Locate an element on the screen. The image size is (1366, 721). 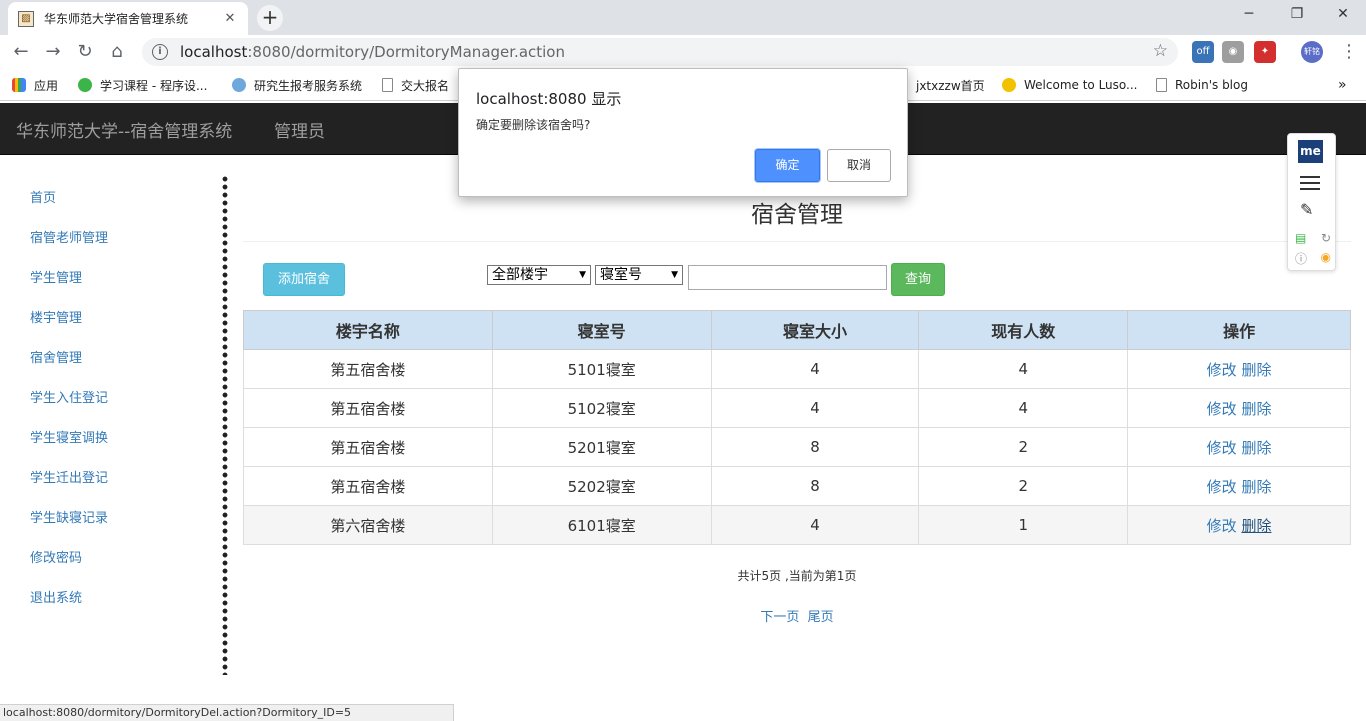
tab-title: 华东师范大学宿舍管理系统 is located at coordinates (116, 19).